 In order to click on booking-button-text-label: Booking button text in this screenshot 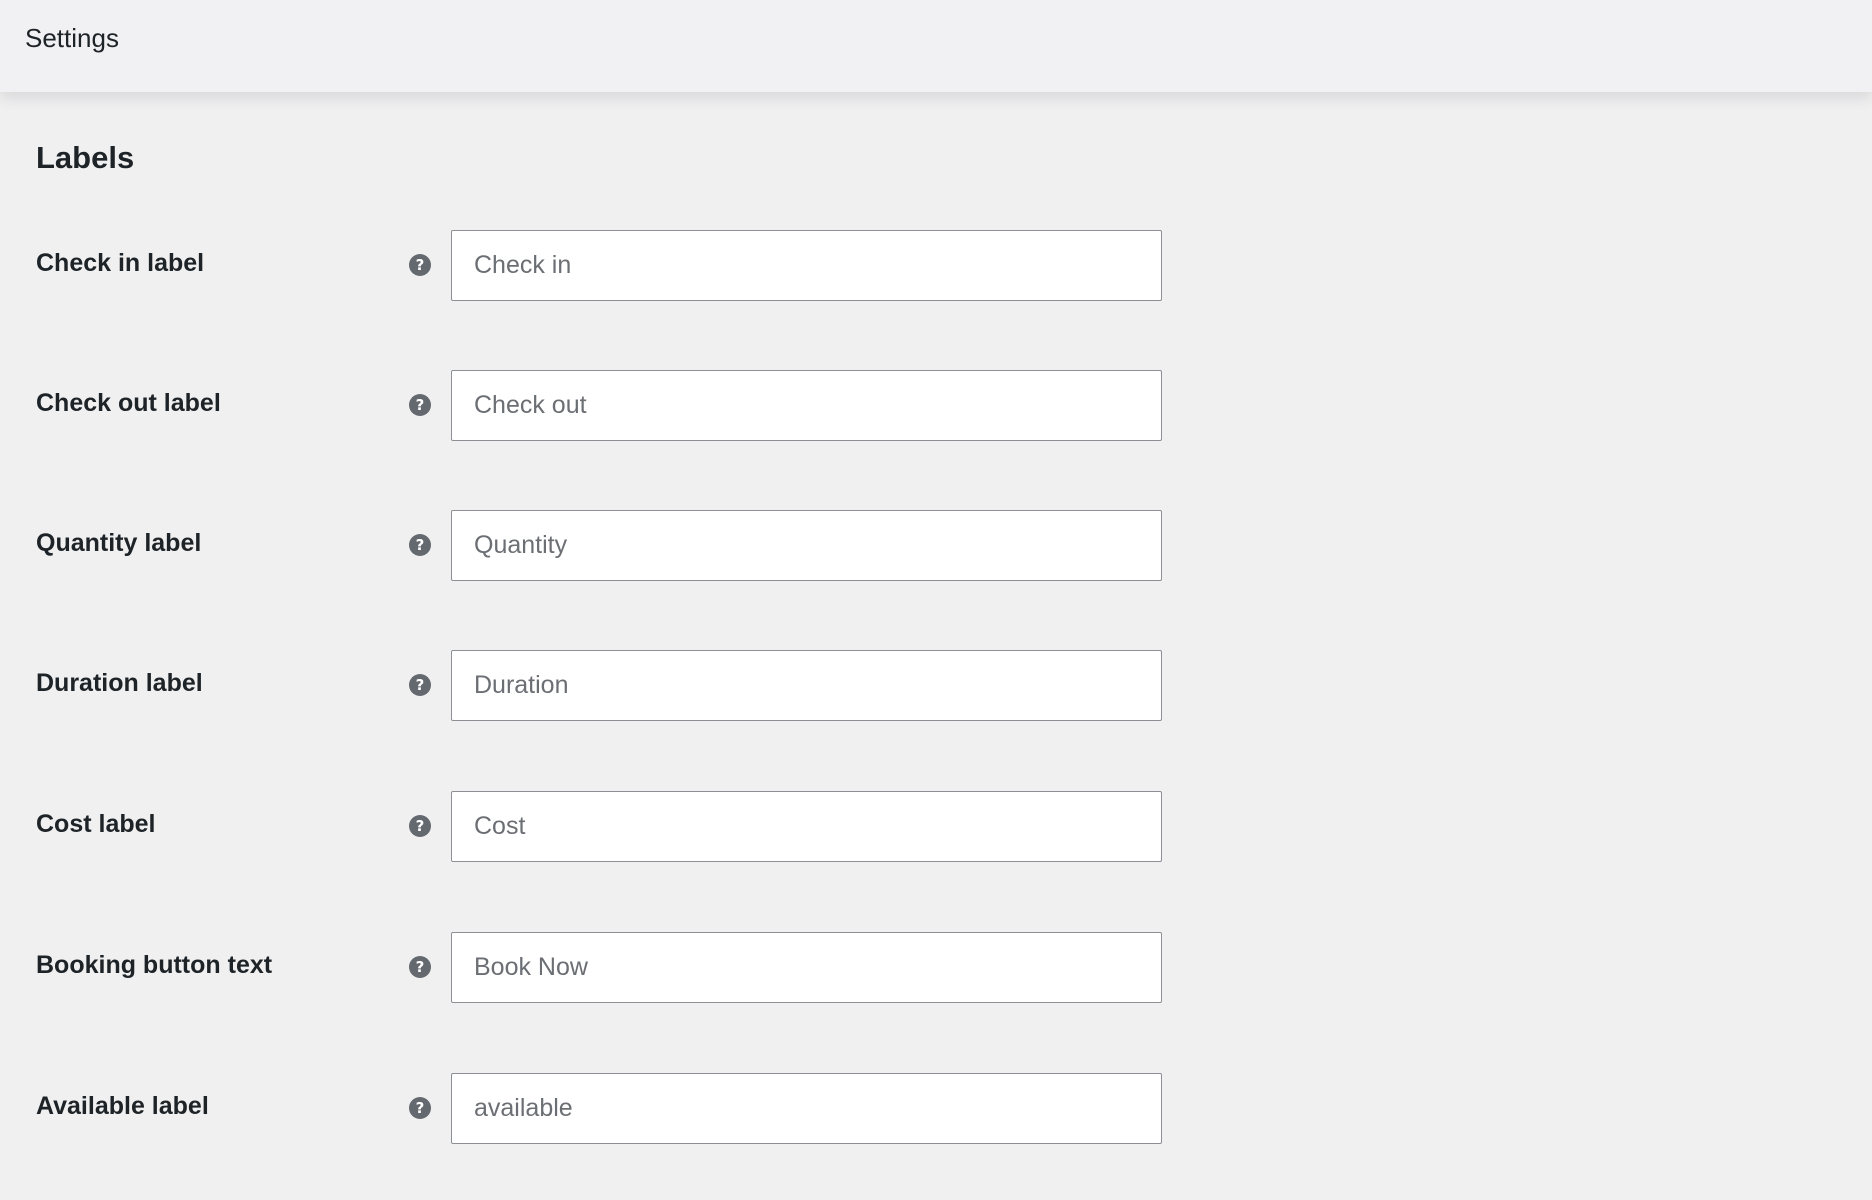, I will do `click(154, 965)`.